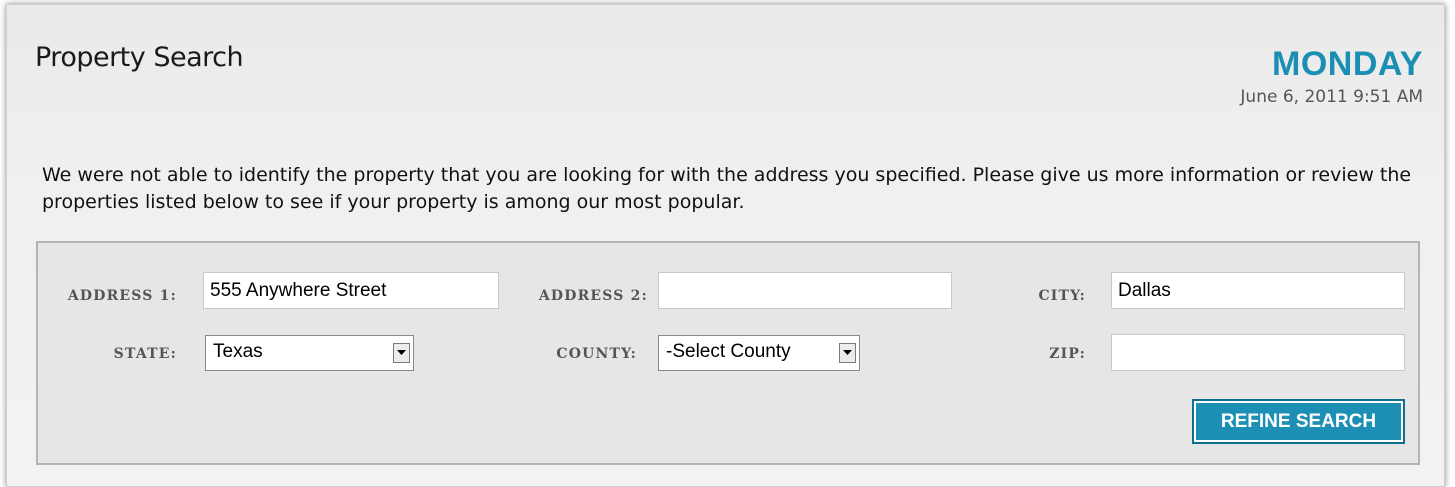 This screenshot has width=1455, height=487. I want to click on state-label: STATE:, so click(145, 354).